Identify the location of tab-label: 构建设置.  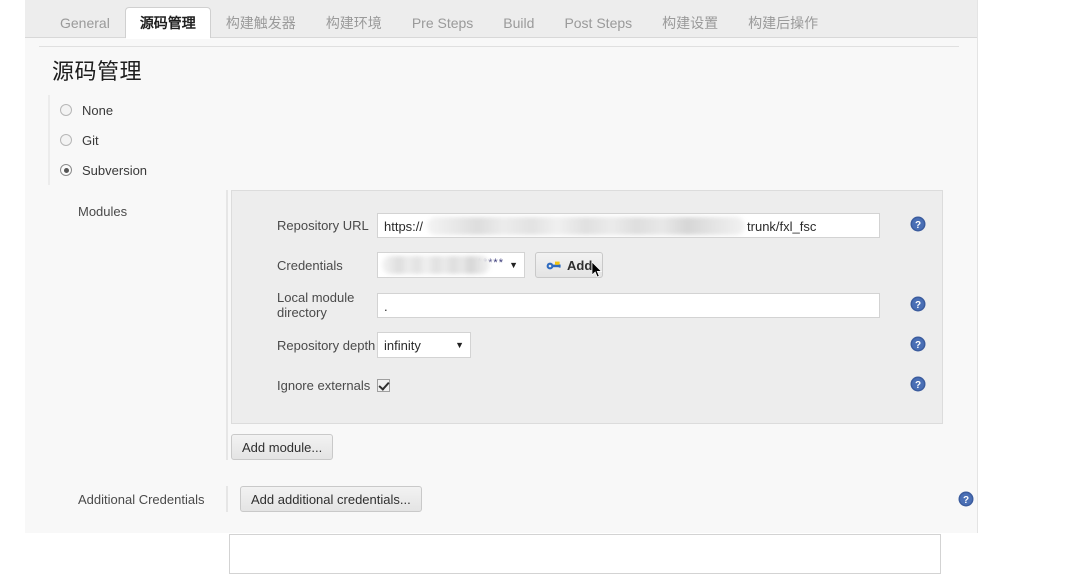
(690, 23).